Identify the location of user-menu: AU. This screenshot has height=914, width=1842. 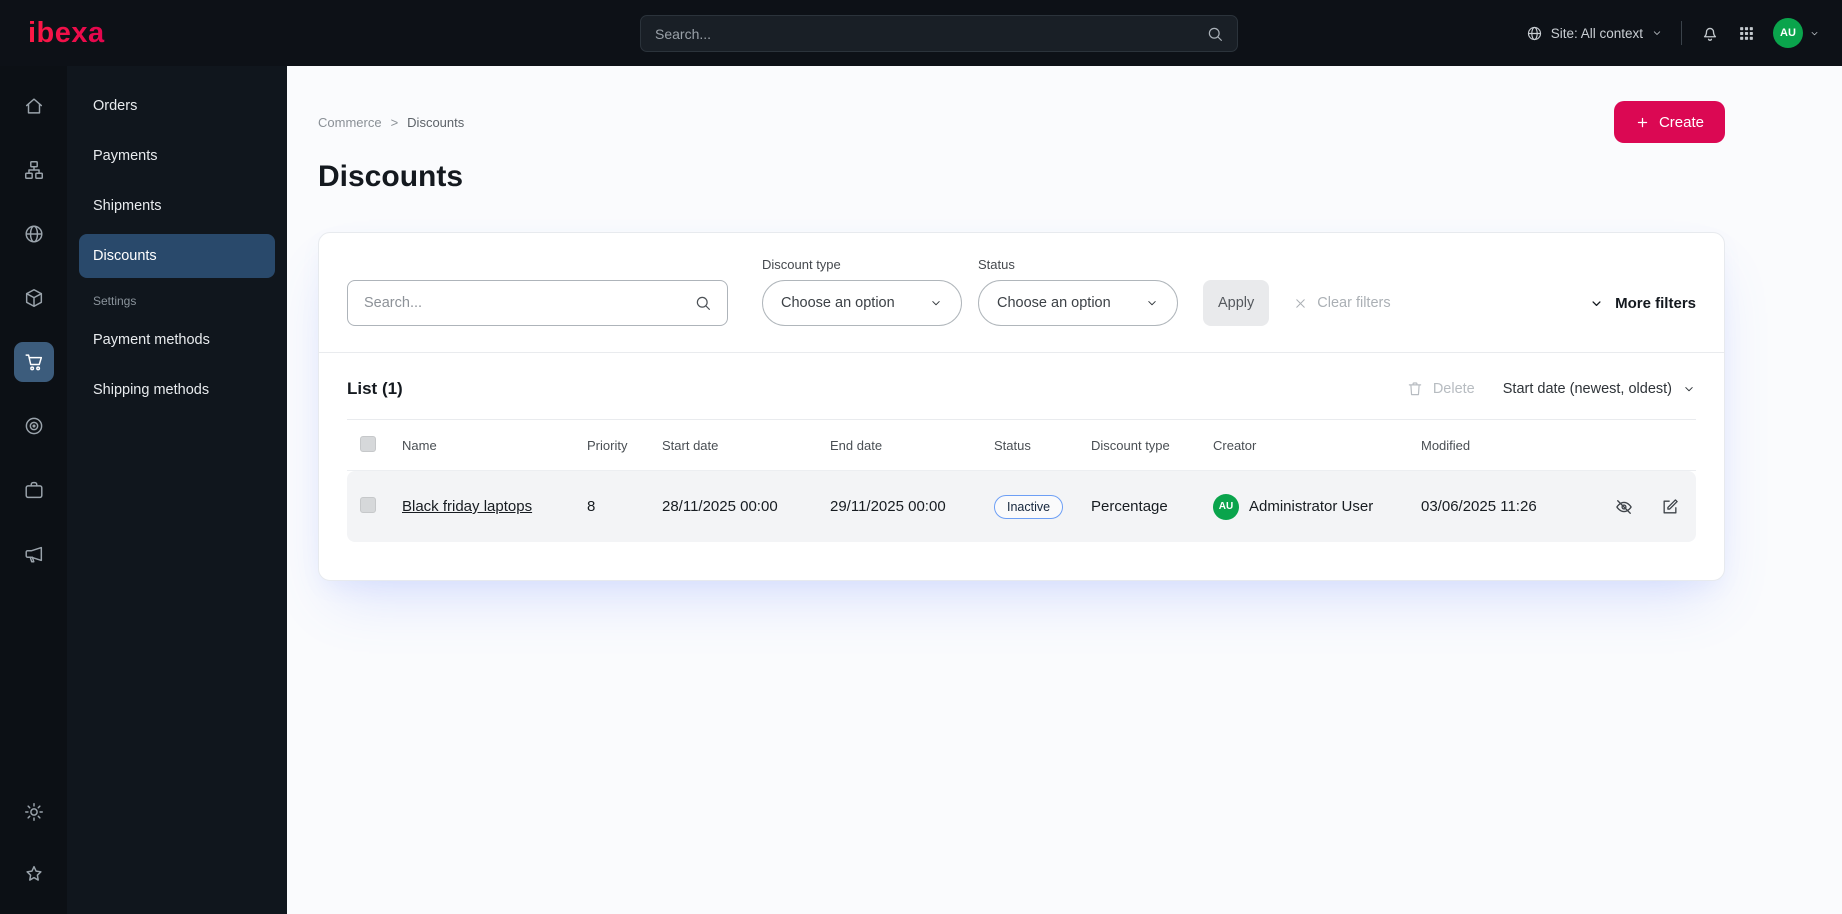
(1796, 33).